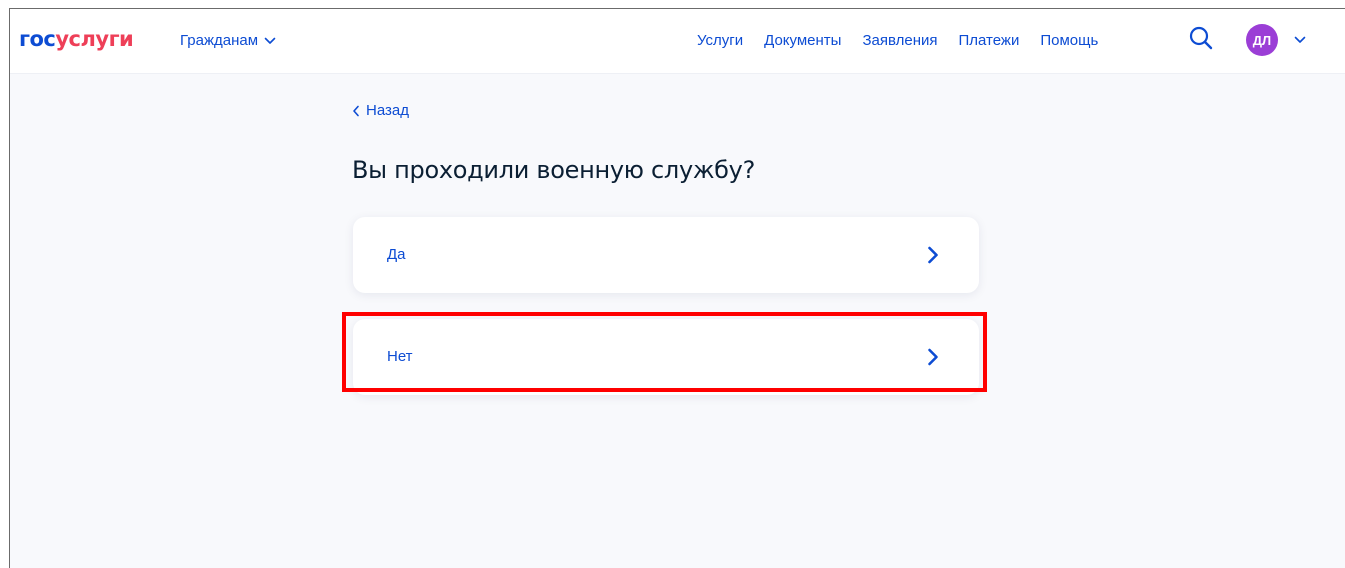 The height and width of the screenshot is (568, 1345). What do you see at coordinates (554, 170) in the screenshot?
I see `page-title: Вы проходили военную службу?` at bounding box center [554, 170].